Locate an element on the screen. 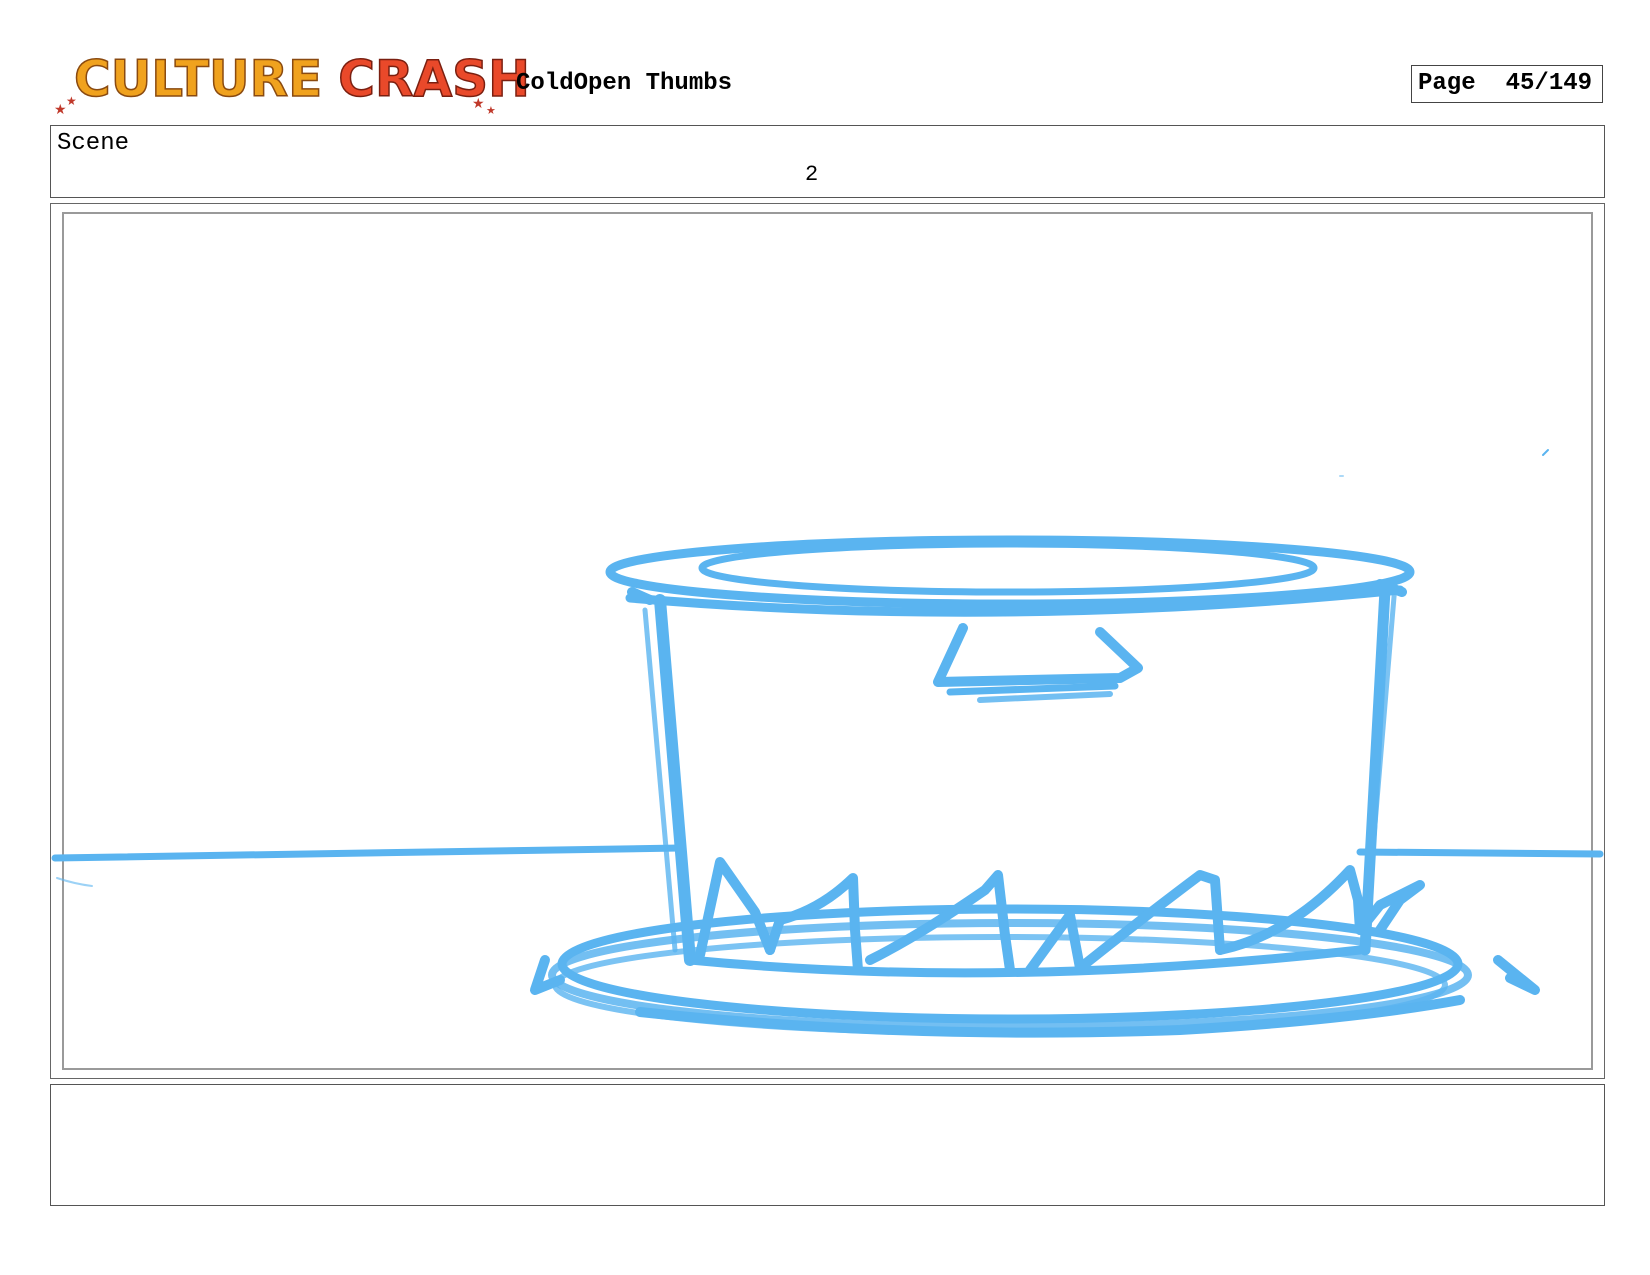 The width and height of the screenshot is (1650, 1275). logo-word-culture: CULTURE is located at coordinates (198, 79).